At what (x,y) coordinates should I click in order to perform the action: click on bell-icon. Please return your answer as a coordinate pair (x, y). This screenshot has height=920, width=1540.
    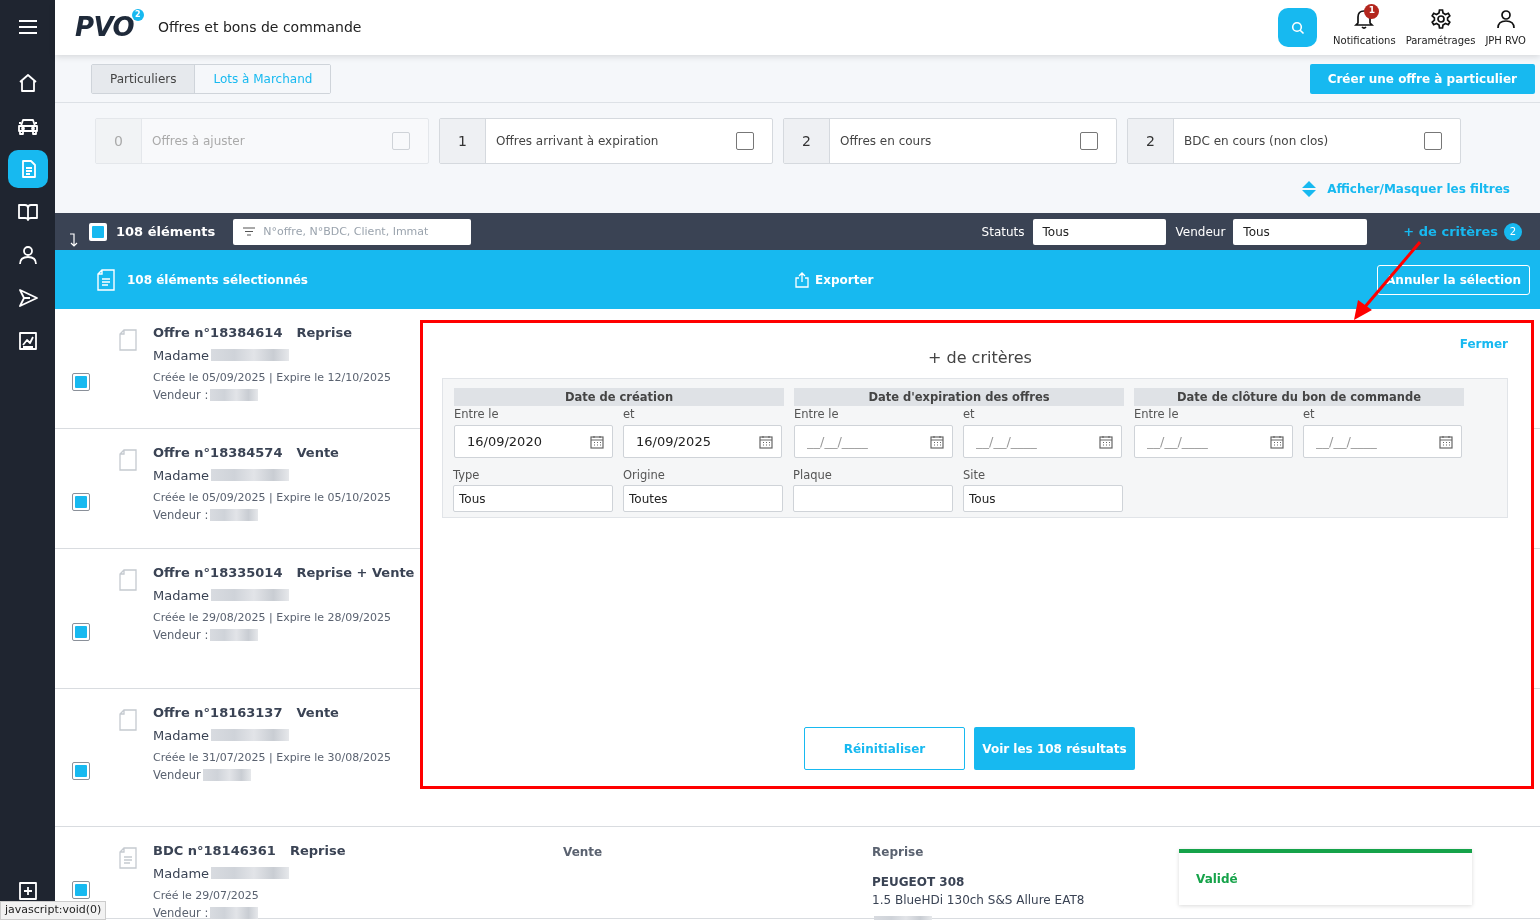
    Looking at the image, I should click on (1364, 18).